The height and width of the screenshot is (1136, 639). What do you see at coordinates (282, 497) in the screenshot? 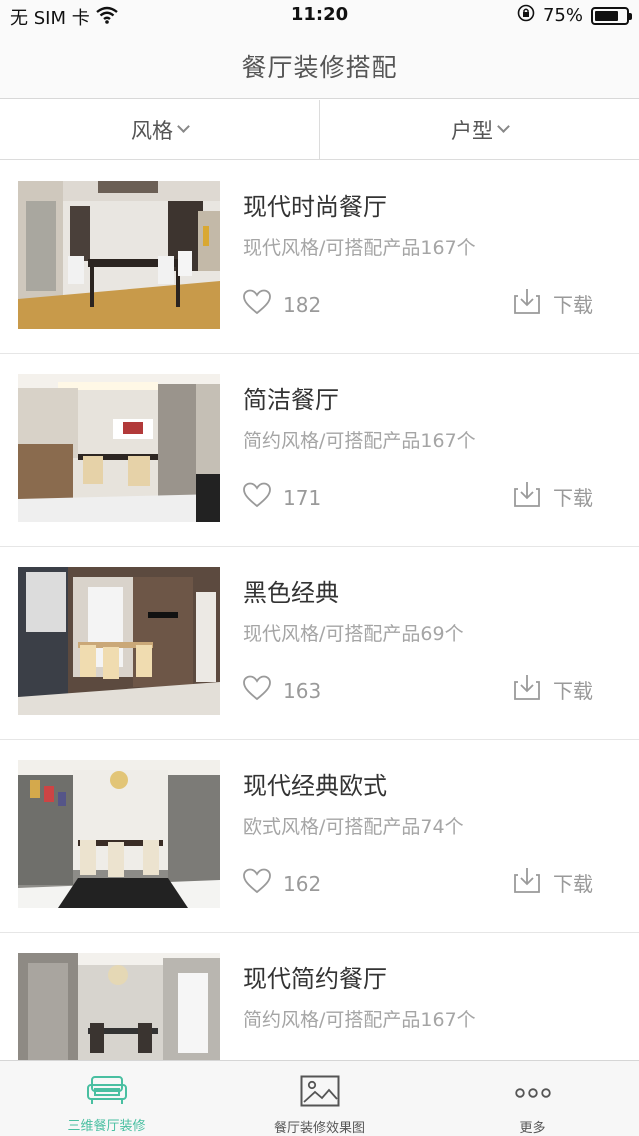
I see `like-button: 171` at bounding box center [282, 497].